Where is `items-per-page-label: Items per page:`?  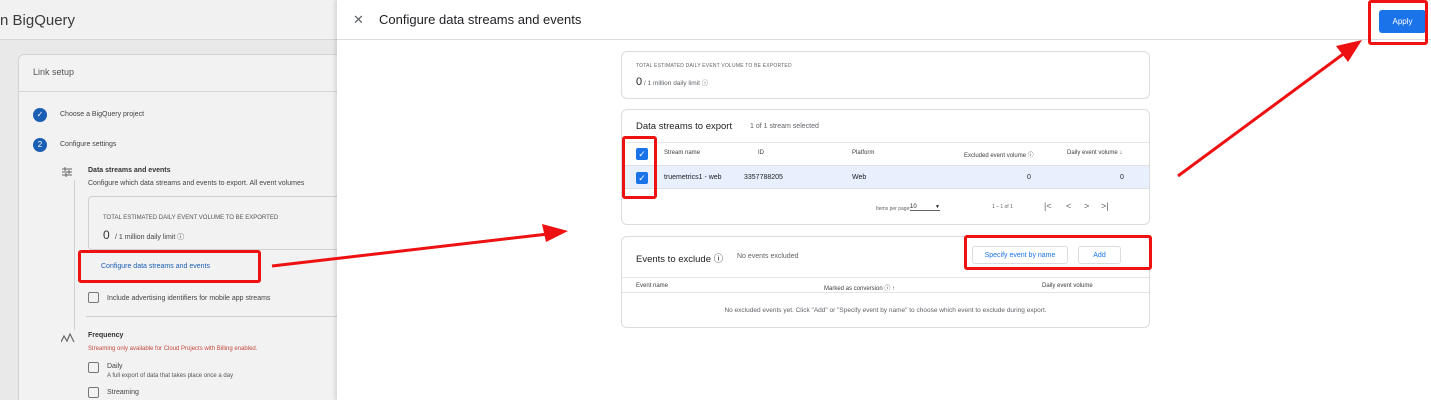
items-per-page-label: Items per page: is located at coordinates (893, 209).